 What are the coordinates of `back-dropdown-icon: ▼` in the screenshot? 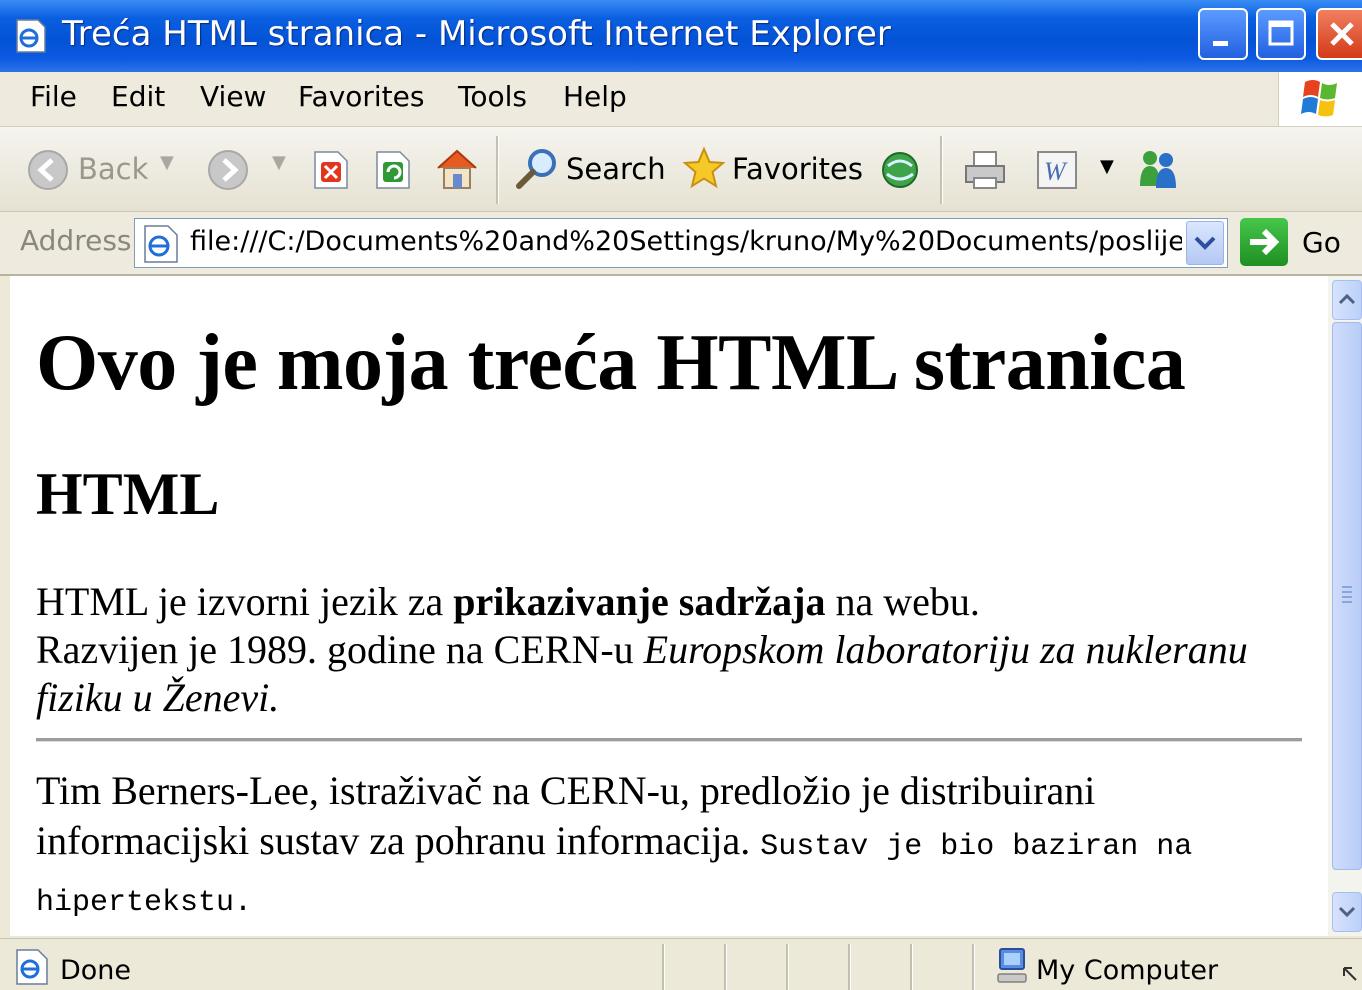 It's located at (167, 162).